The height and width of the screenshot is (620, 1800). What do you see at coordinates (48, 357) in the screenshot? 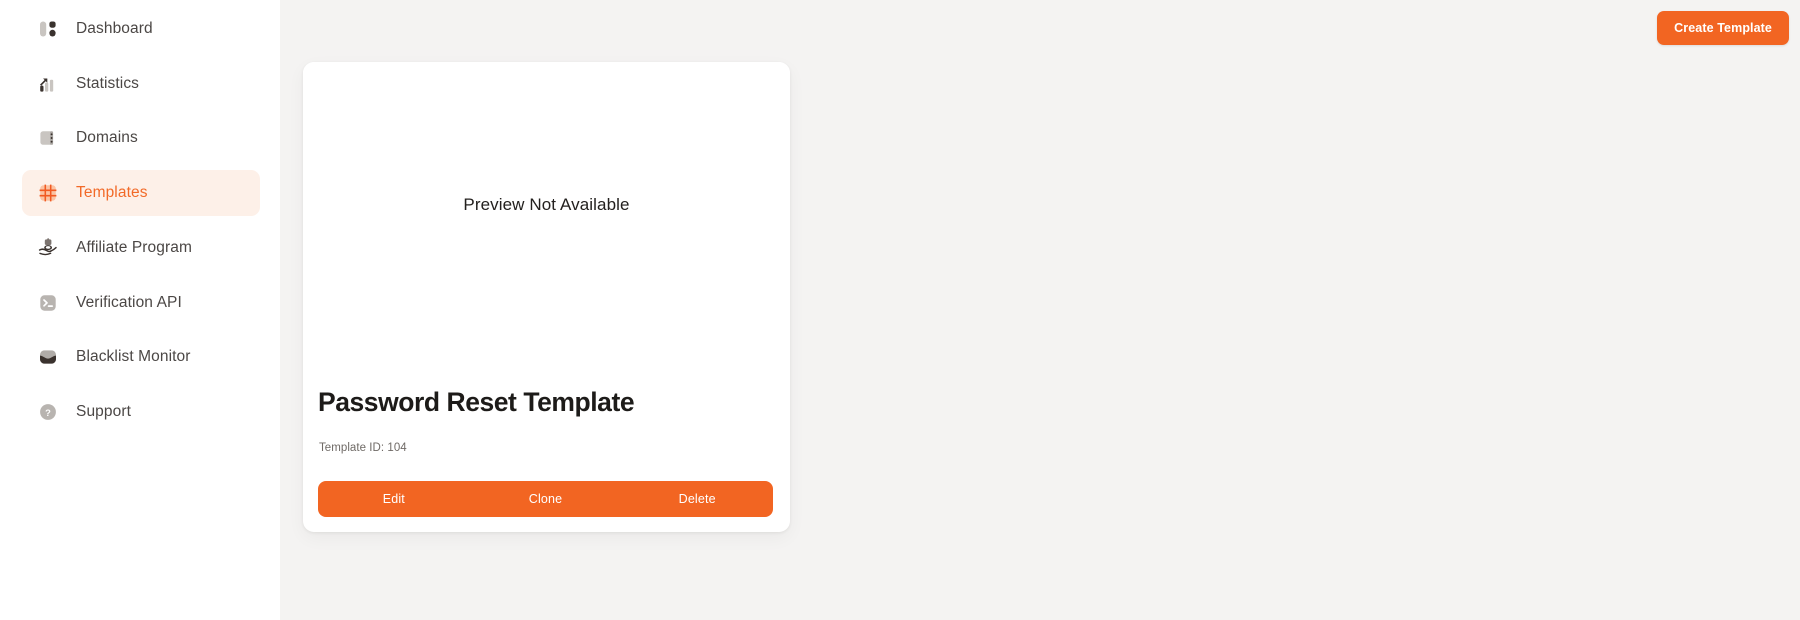
I see `blacklist-shield-icon` at bounding box center [48, 357].